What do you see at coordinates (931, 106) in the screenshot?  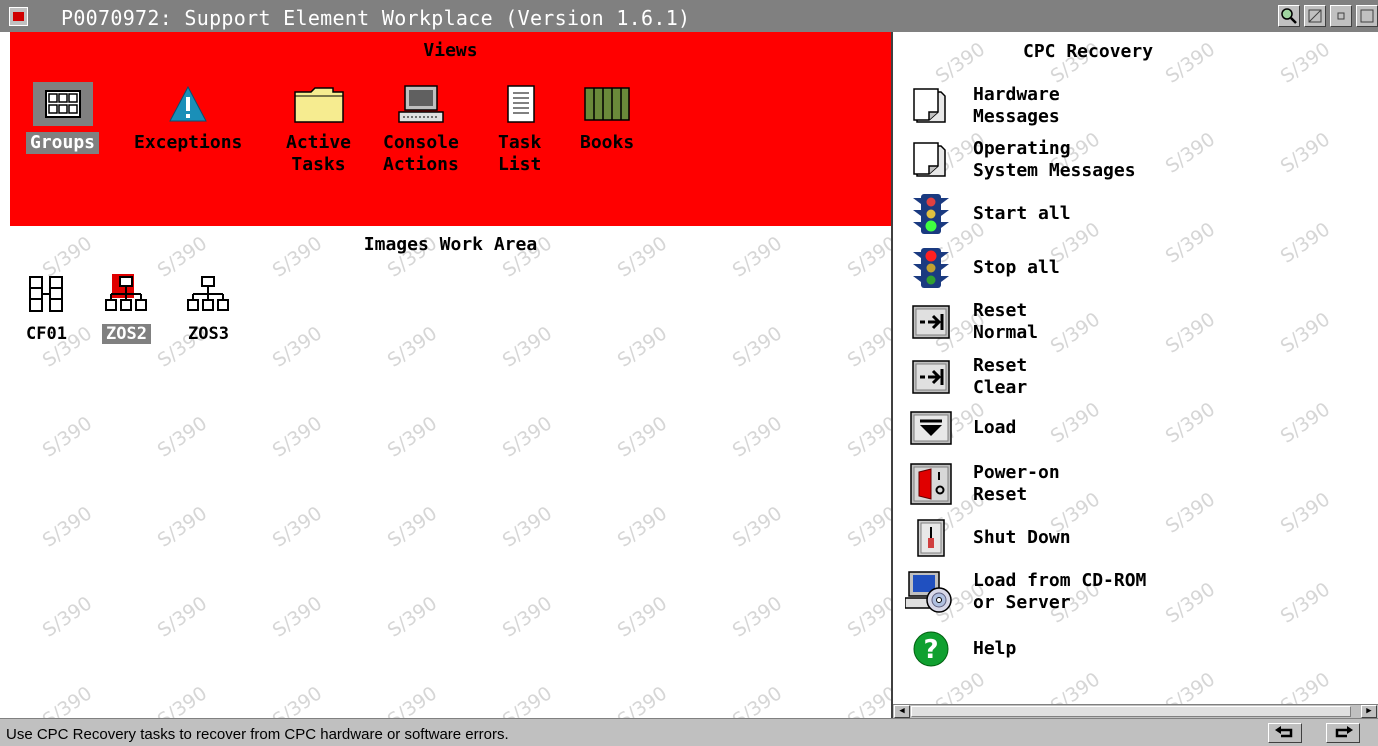 I see `hardware-messages-icon` at bounding box center [931, 106].